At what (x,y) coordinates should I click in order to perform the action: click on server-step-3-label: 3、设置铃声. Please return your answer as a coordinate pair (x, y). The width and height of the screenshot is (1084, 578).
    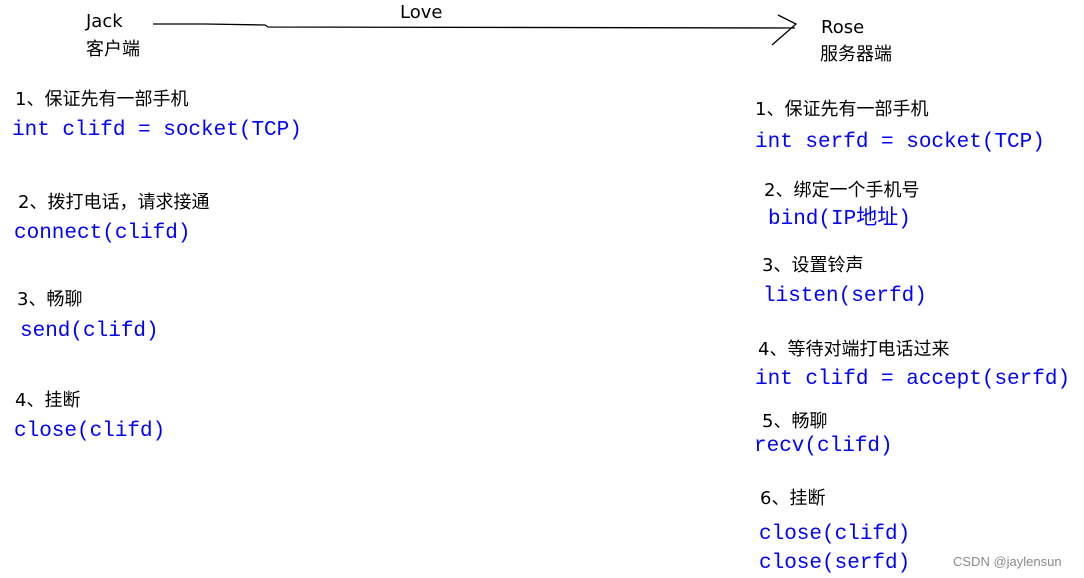
    Looking at the image, I should click on (813, 265).